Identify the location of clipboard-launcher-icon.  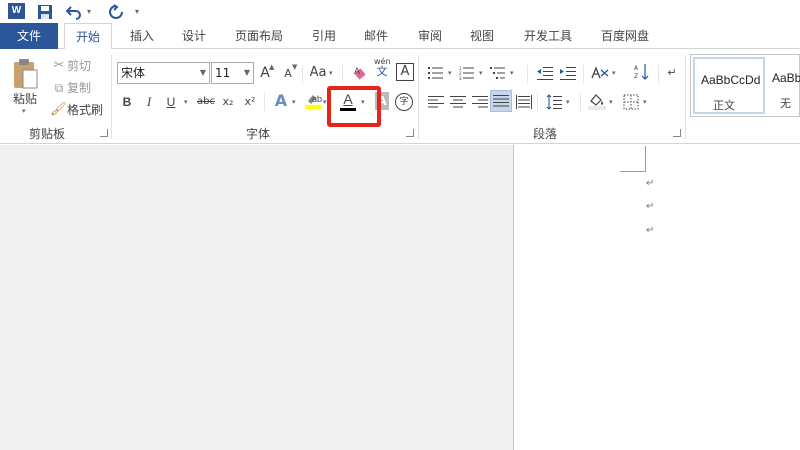
(104, 133).